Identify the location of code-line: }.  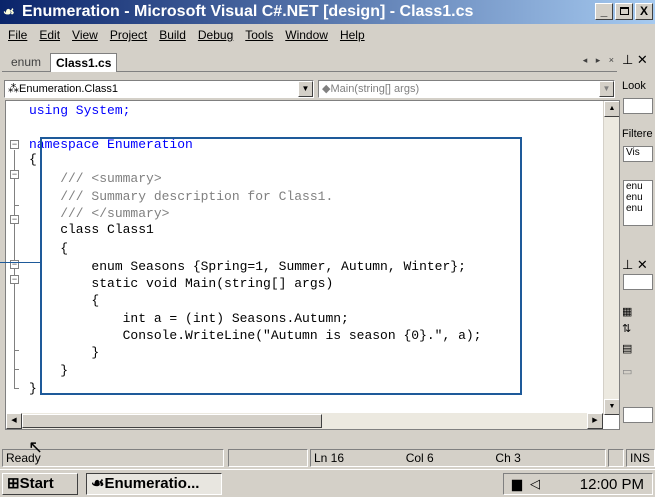
(33, 388).